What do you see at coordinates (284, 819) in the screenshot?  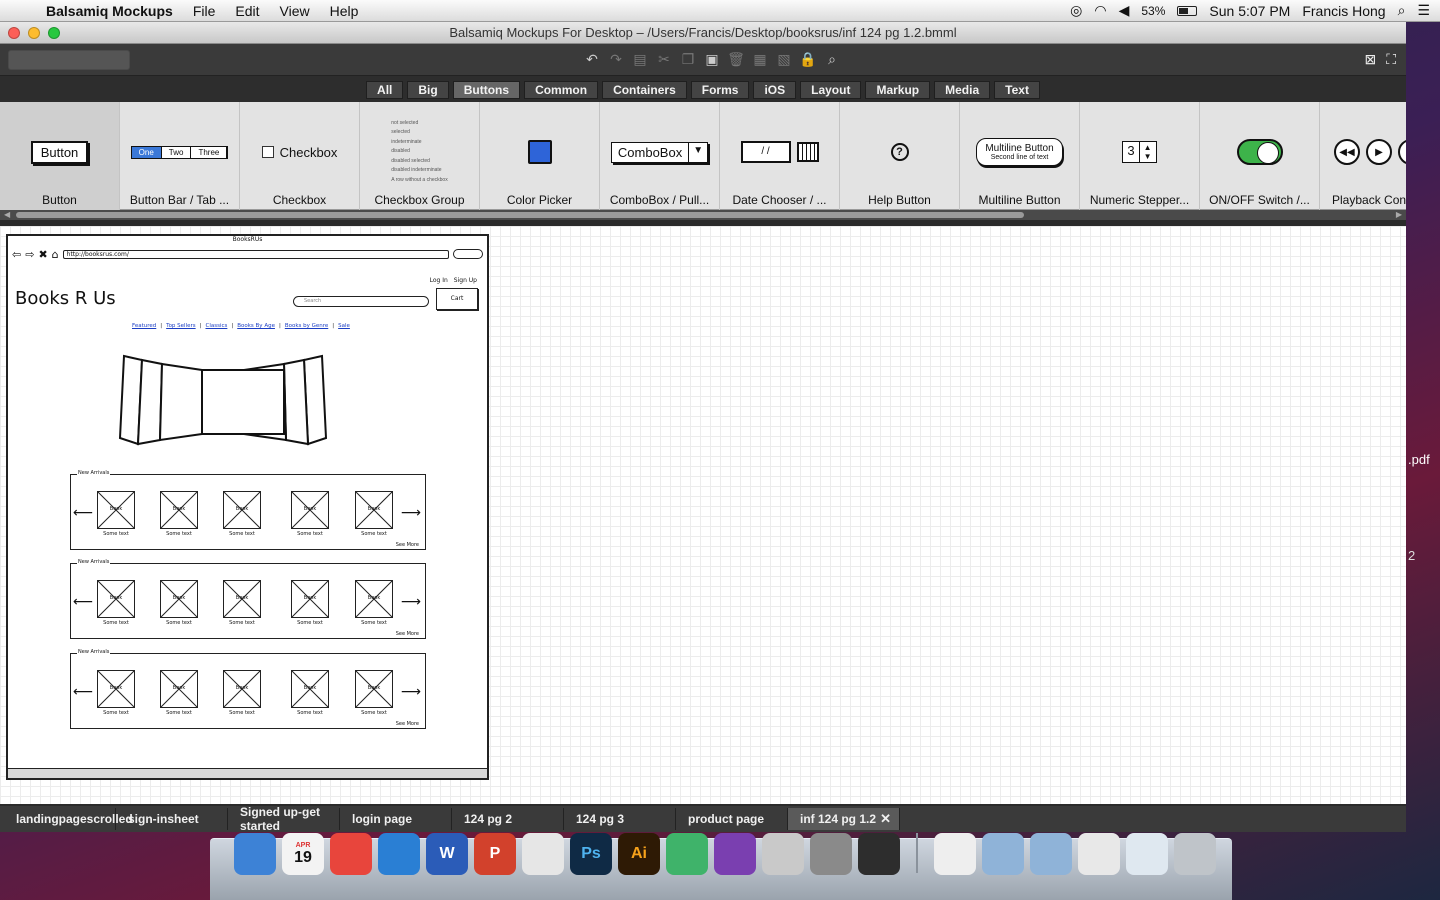 I see `mockup-tab: Signed up-get started` at bounding box center [284, 819].